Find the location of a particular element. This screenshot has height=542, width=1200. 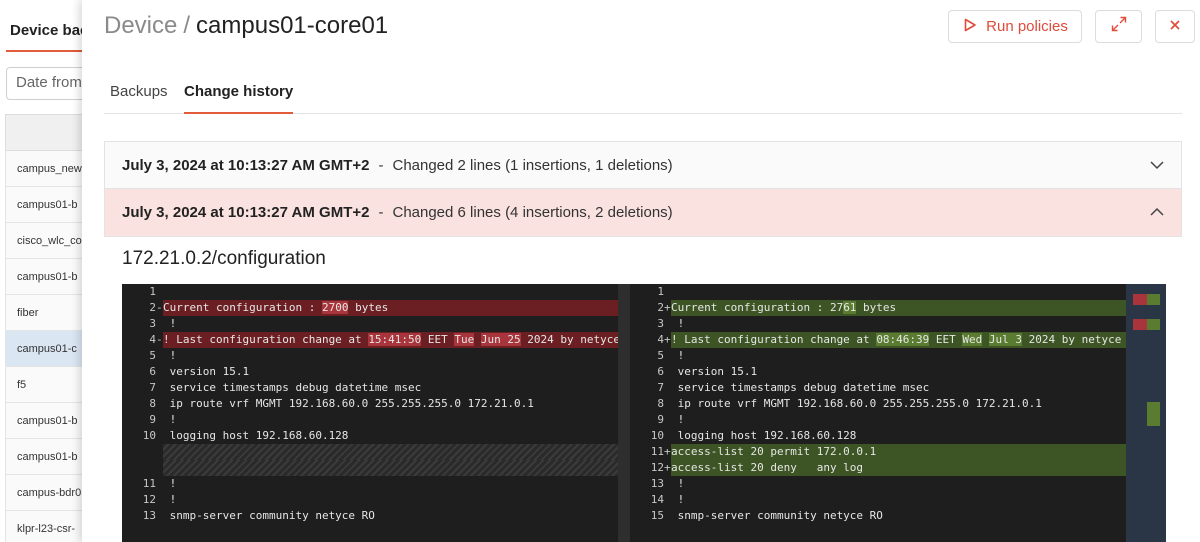

code-text: Current configuration : 2761 bytes is located at coordinates (784, 307).